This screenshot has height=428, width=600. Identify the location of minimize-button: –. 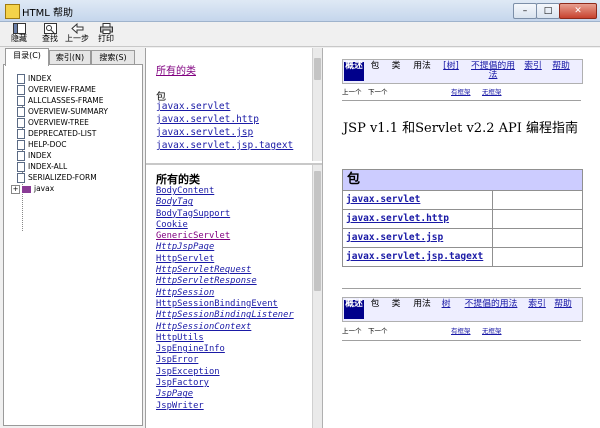
(525, 11).